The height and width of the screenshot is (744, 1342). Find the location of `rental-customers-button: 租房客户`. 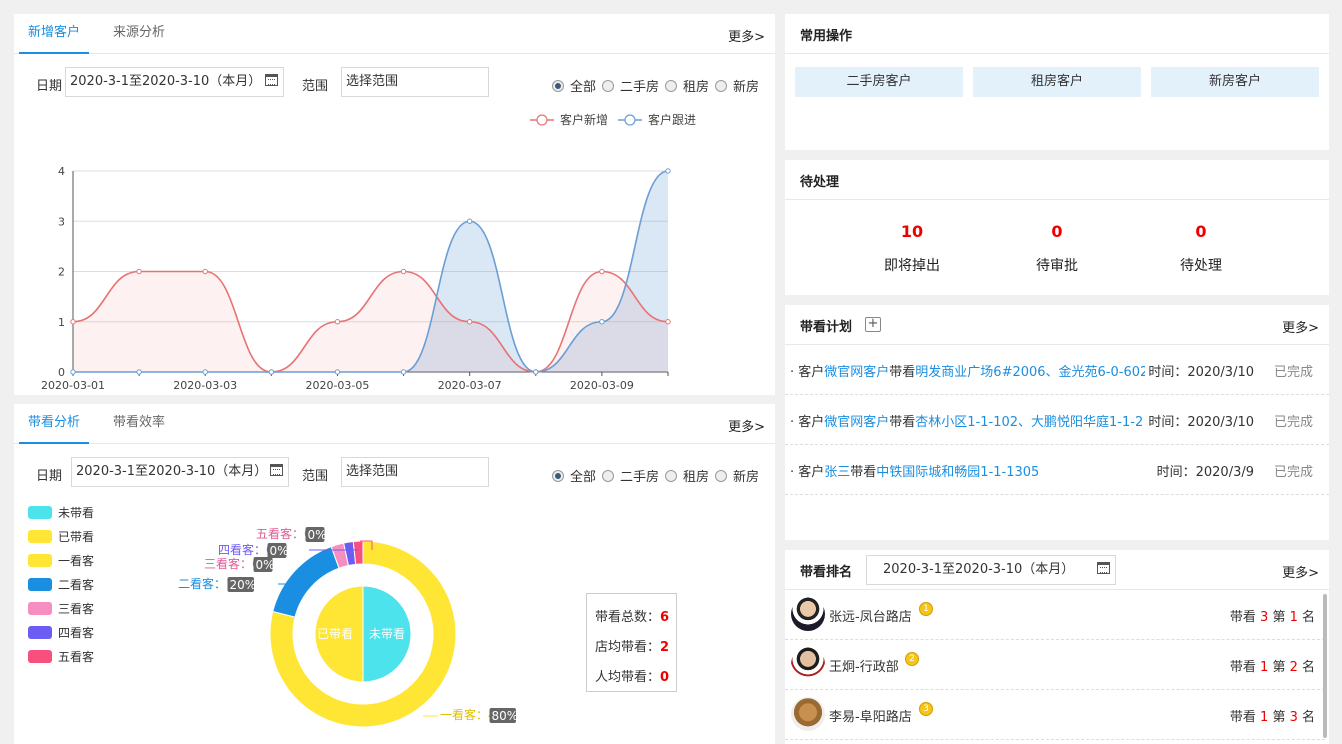

rental-customers-button: 租房客户 is located at coordinates (1057, 82).